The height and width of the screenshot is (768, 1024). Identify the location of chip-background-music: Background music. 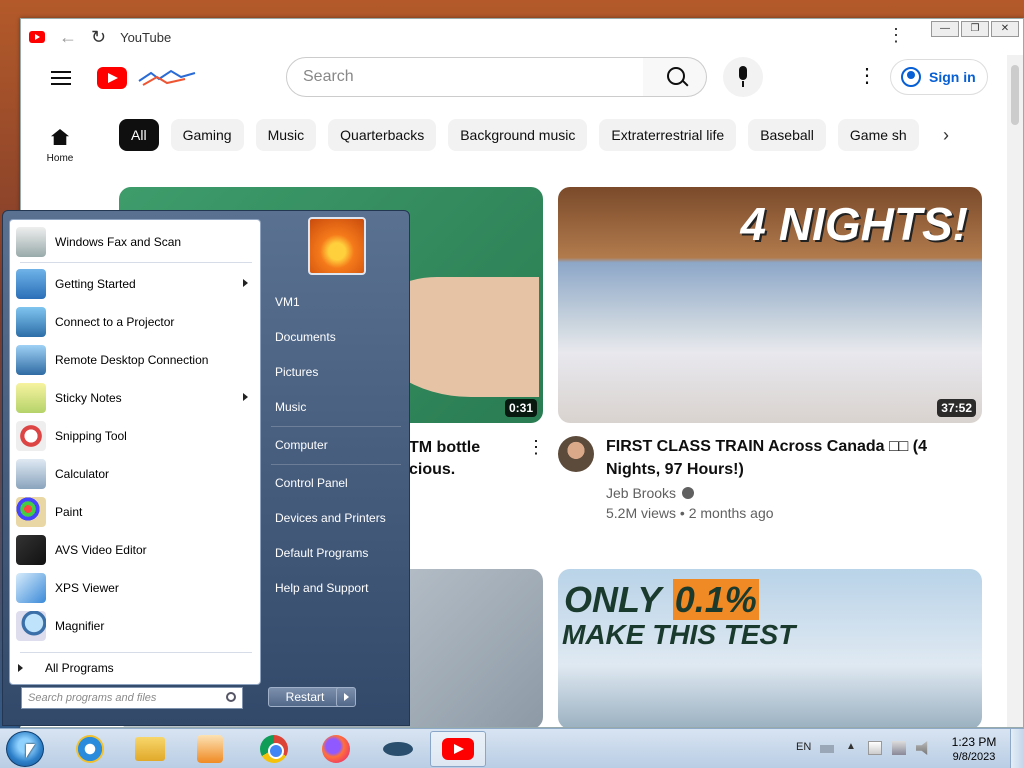
(518, 135).